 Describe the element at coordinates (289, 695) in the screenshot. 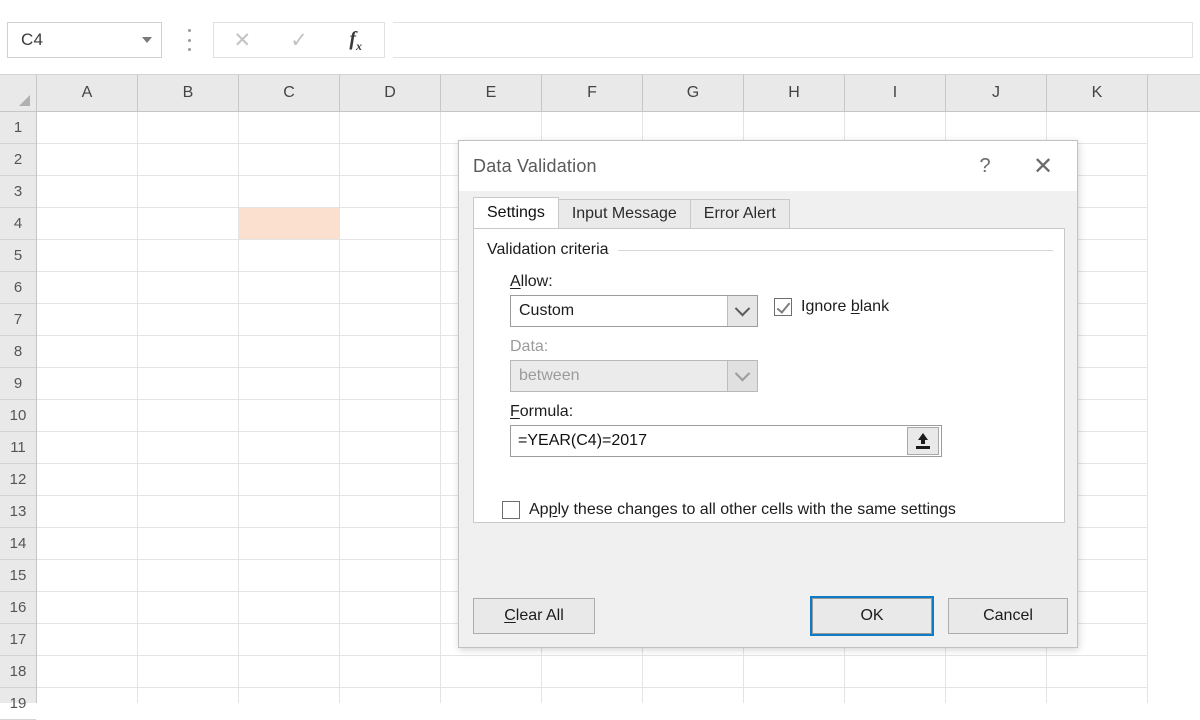

I see `cell-C19` at that location.